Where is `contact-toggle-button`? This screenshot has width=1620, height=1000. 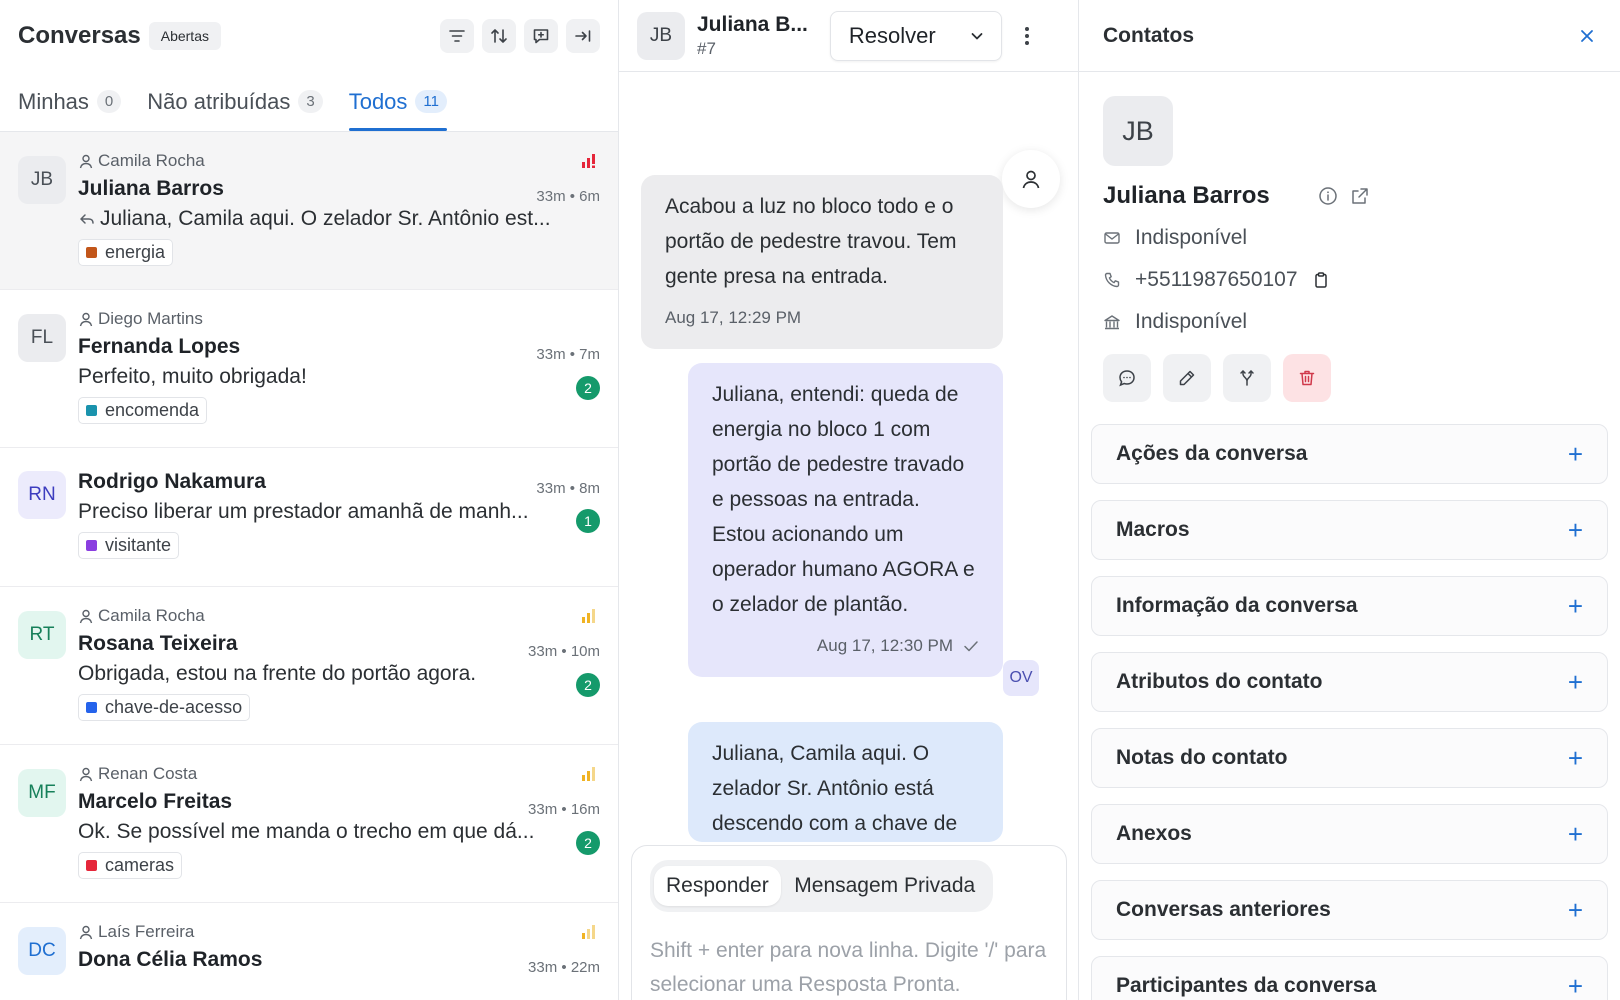
contact-toggle-button is located at coordinates (1031, 179).